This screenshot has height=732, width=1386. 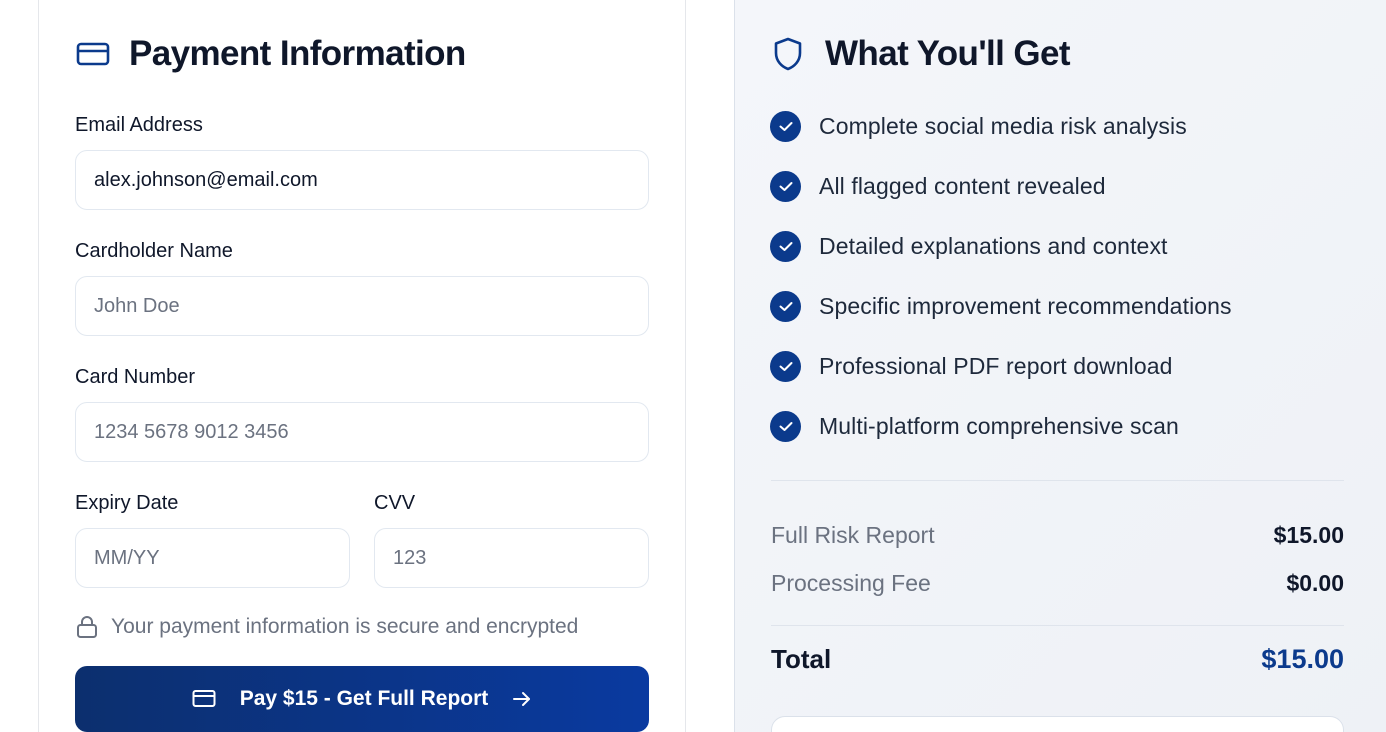 I want to click on benefit-text: Multi-platform comprehensive scan, so click(x=999, y=425).